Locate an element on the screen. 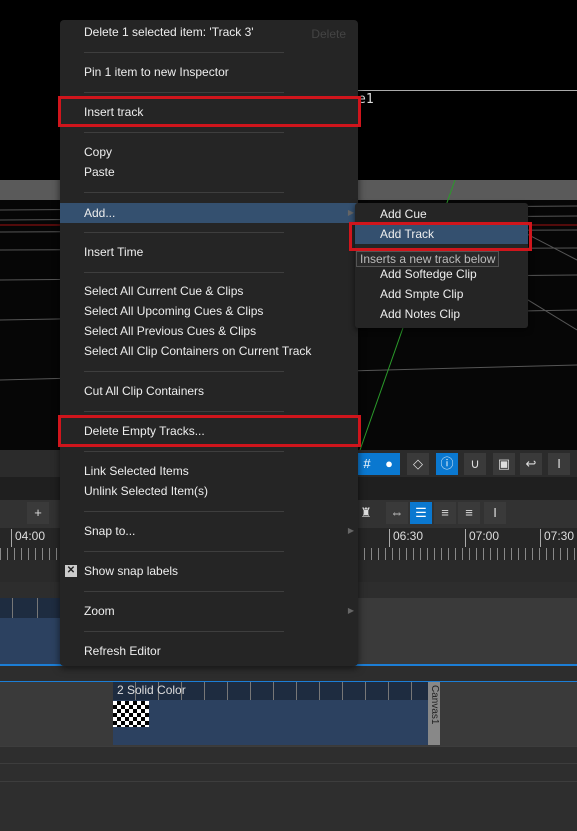  menu-item-unlink: Unlink Selected Item(s) is located at coordinates (209, 491).